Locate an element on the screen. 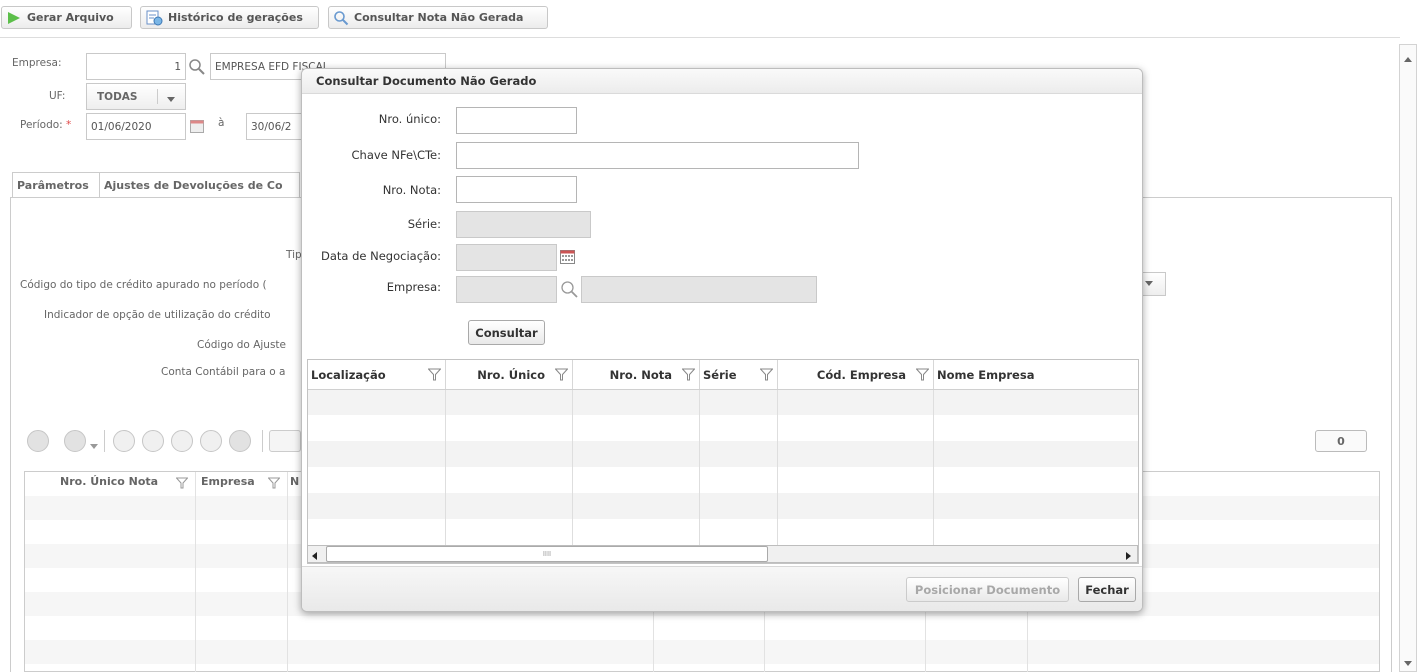 The width and height of the screenshot is (1419, 672). uf-select-divider is located at coordinates (157, 96).